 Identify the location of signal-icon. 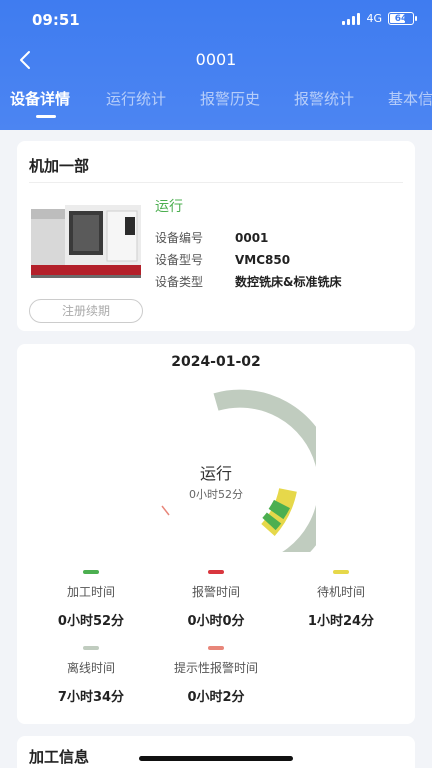
(351, 18).